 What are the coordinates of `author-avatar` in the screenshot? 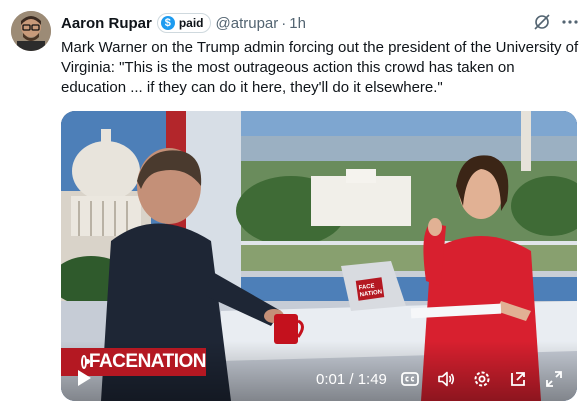 It's located at (31, 31).